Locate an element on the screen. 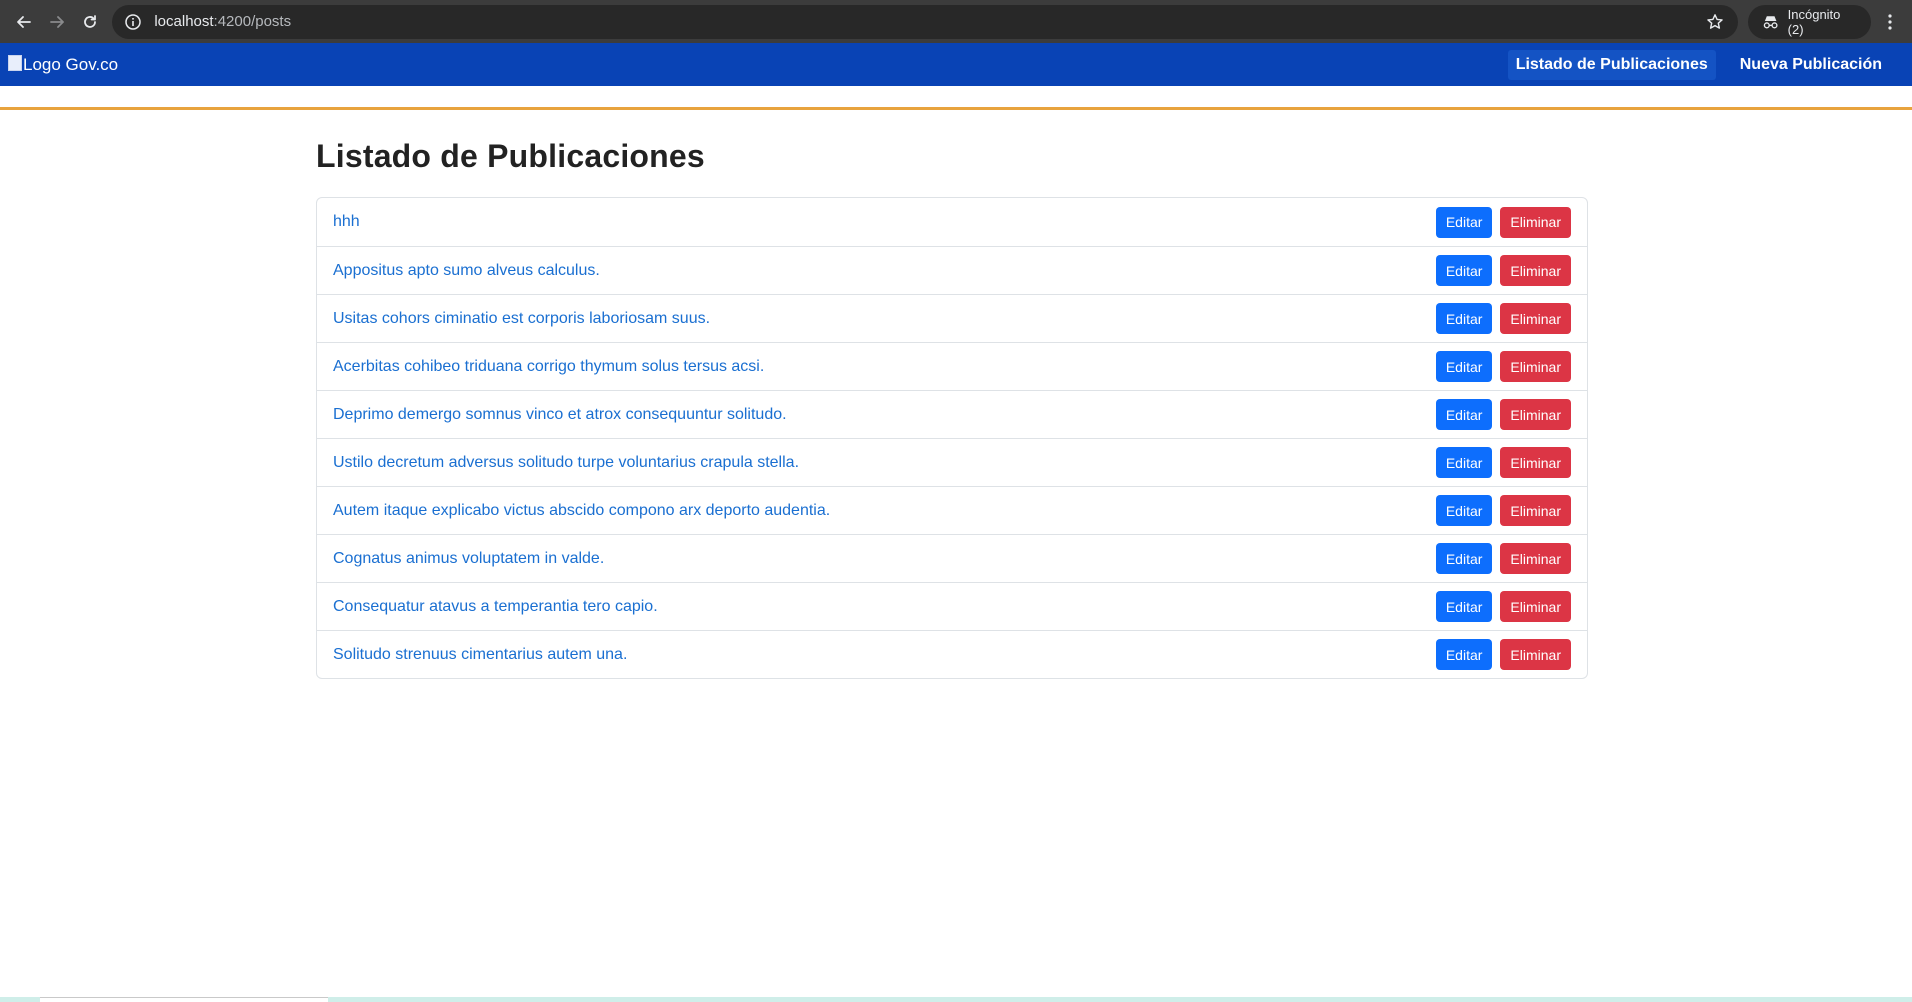 The width and height of the screenshot is (1912, 1002). reload-icon is located at coordinates (90, 21).